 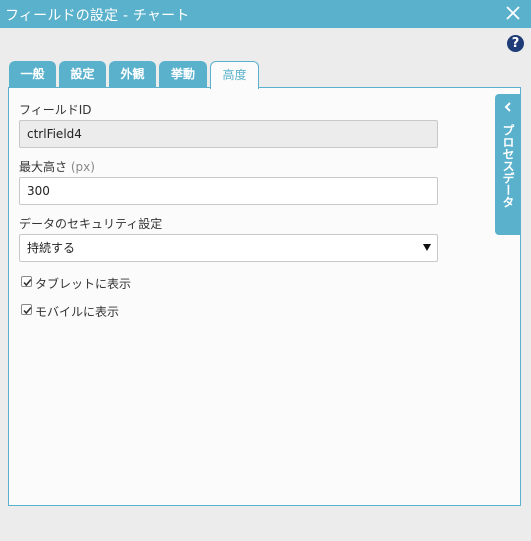 I want to click on max-height-label: 最大高さ (px), so click(x=57, y=166).